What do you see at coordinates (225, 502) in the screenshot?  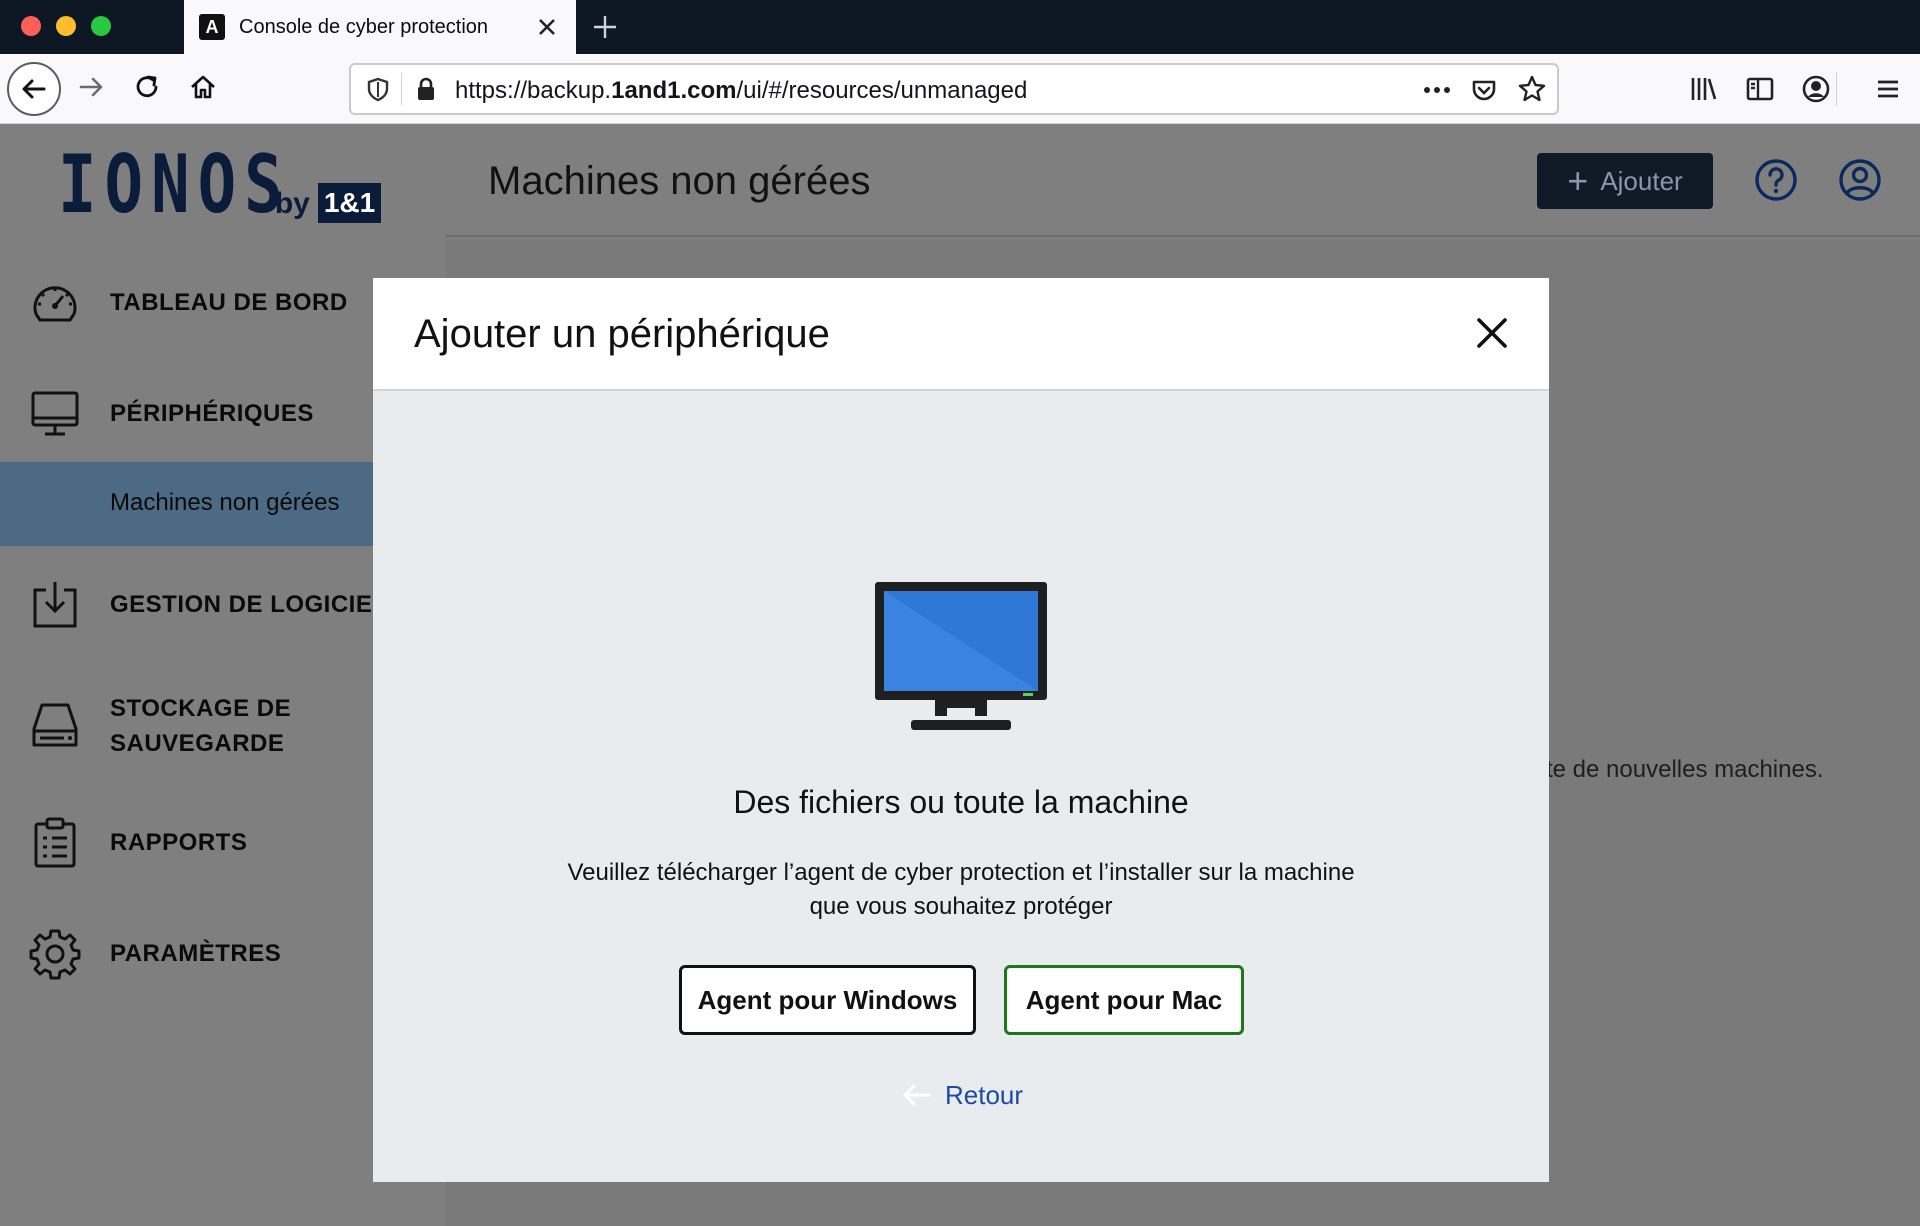 I see `sidebar-subitem-label: Machines non gérées` at bounding box center [225, 502].